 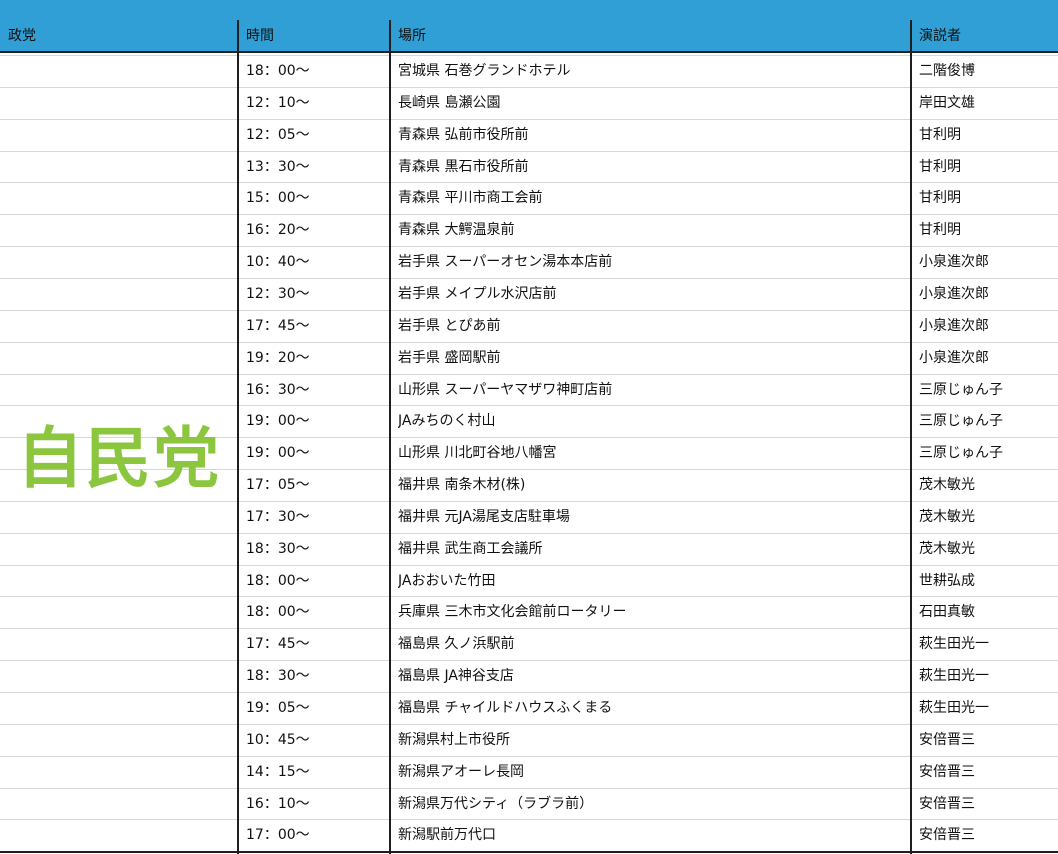 I want to click on place-cell: 新潟県村上市役所, so click(x=454, y=740).